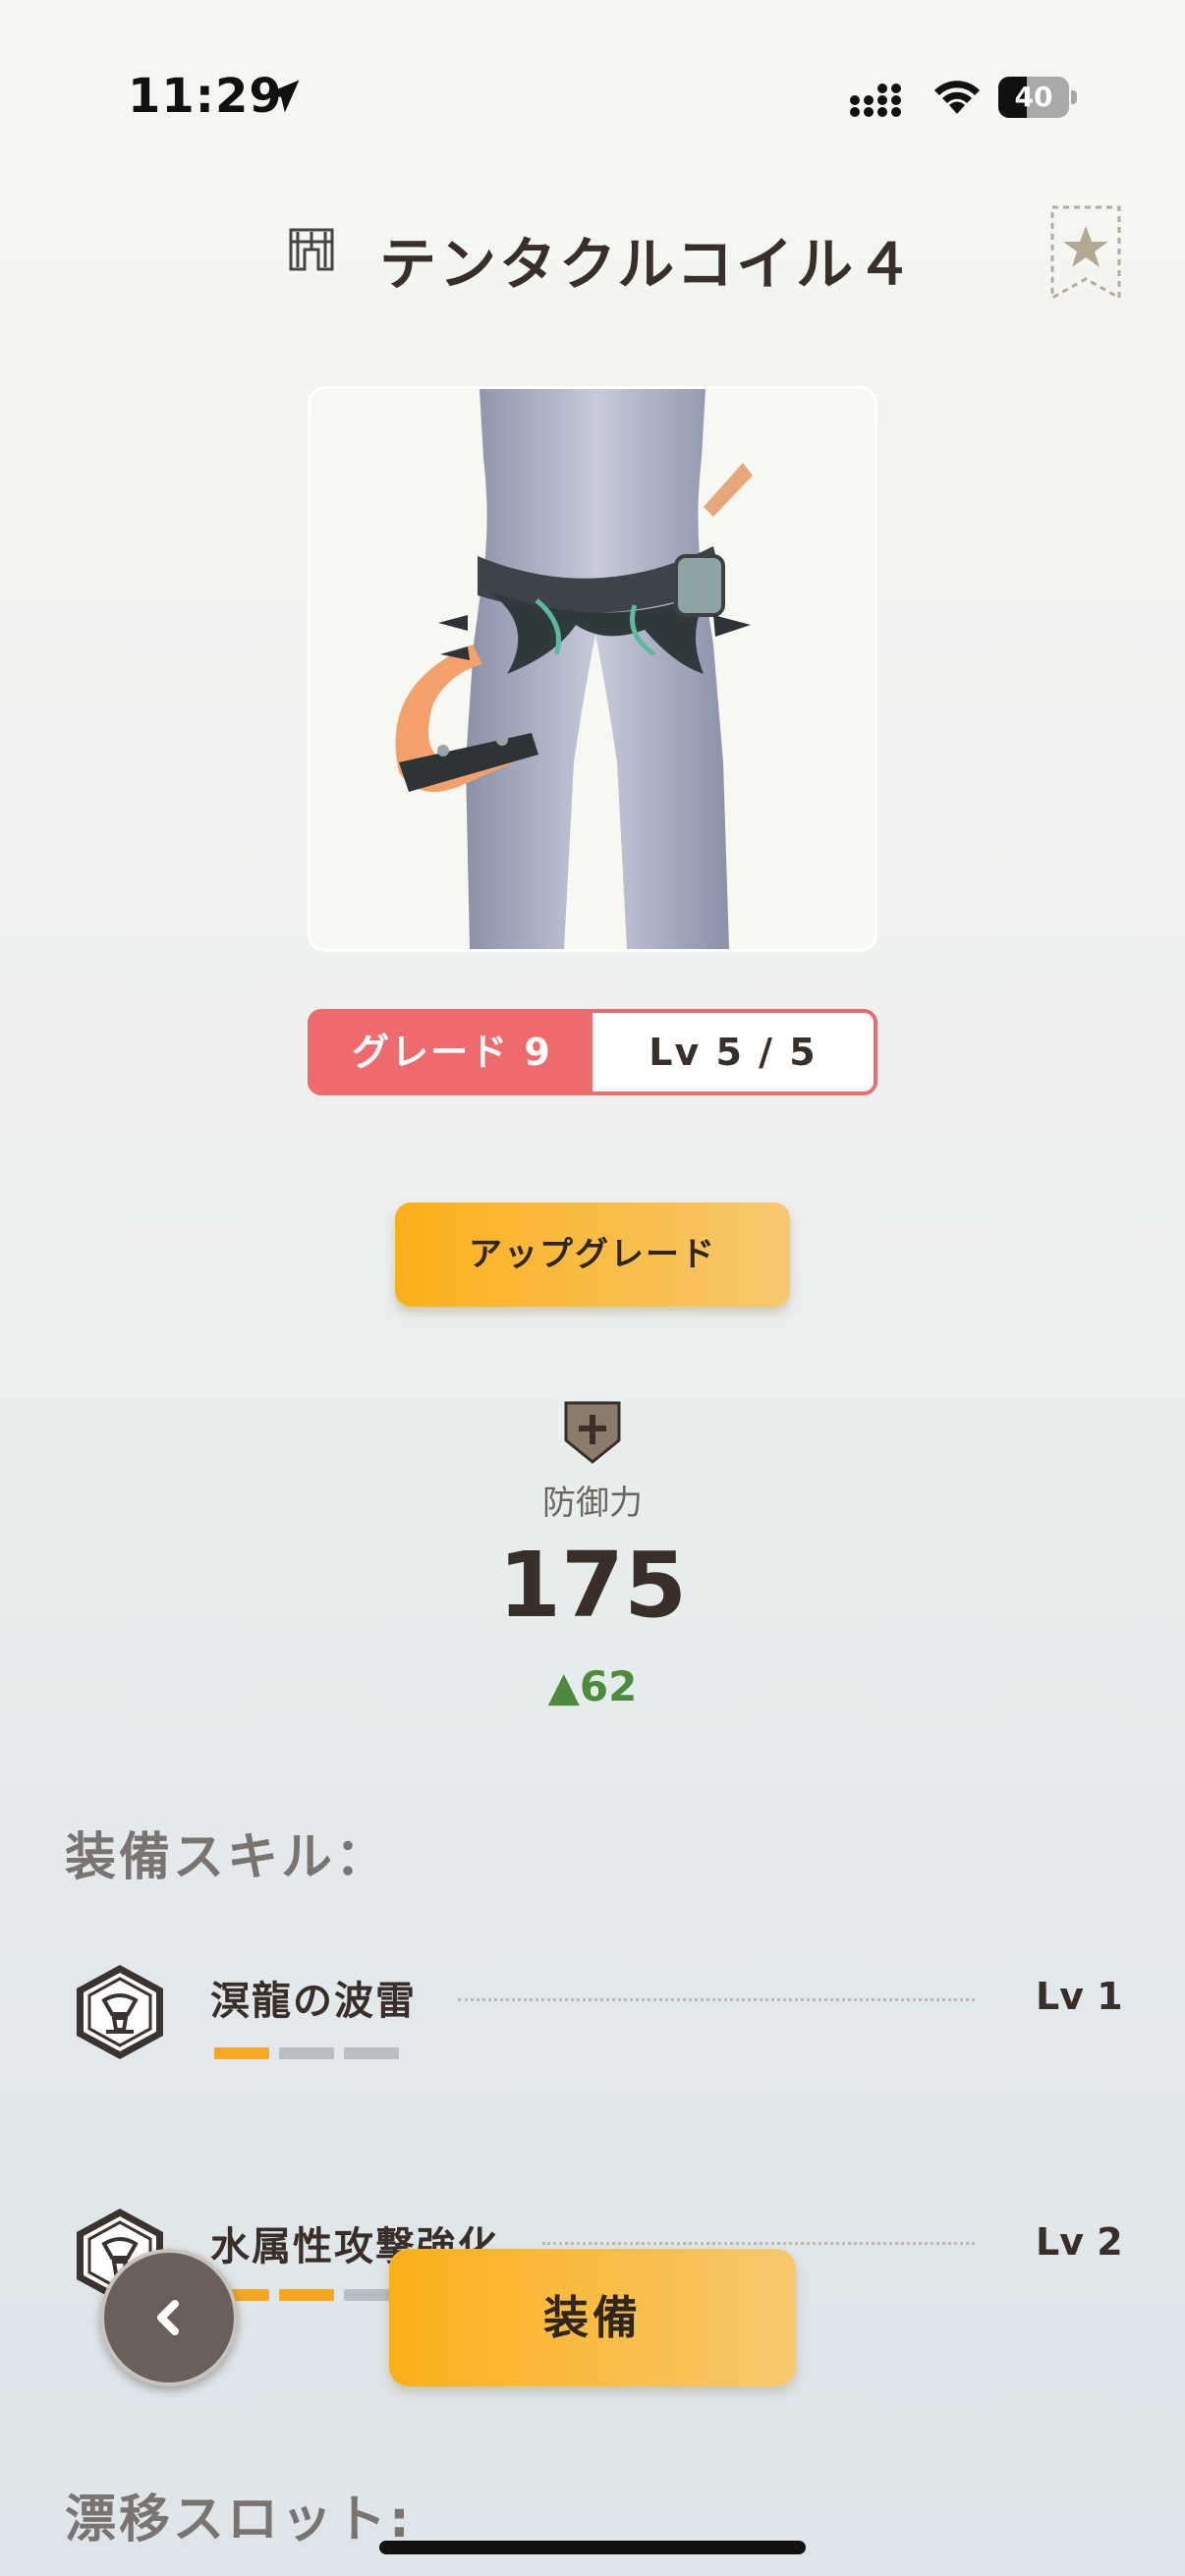 This screenshot has height=2576, width=1185. Describe the element at coordinates (592, 2025) in the screenshot. I see `skill-row: 溟龍の波雷 Lv 1` at that location.